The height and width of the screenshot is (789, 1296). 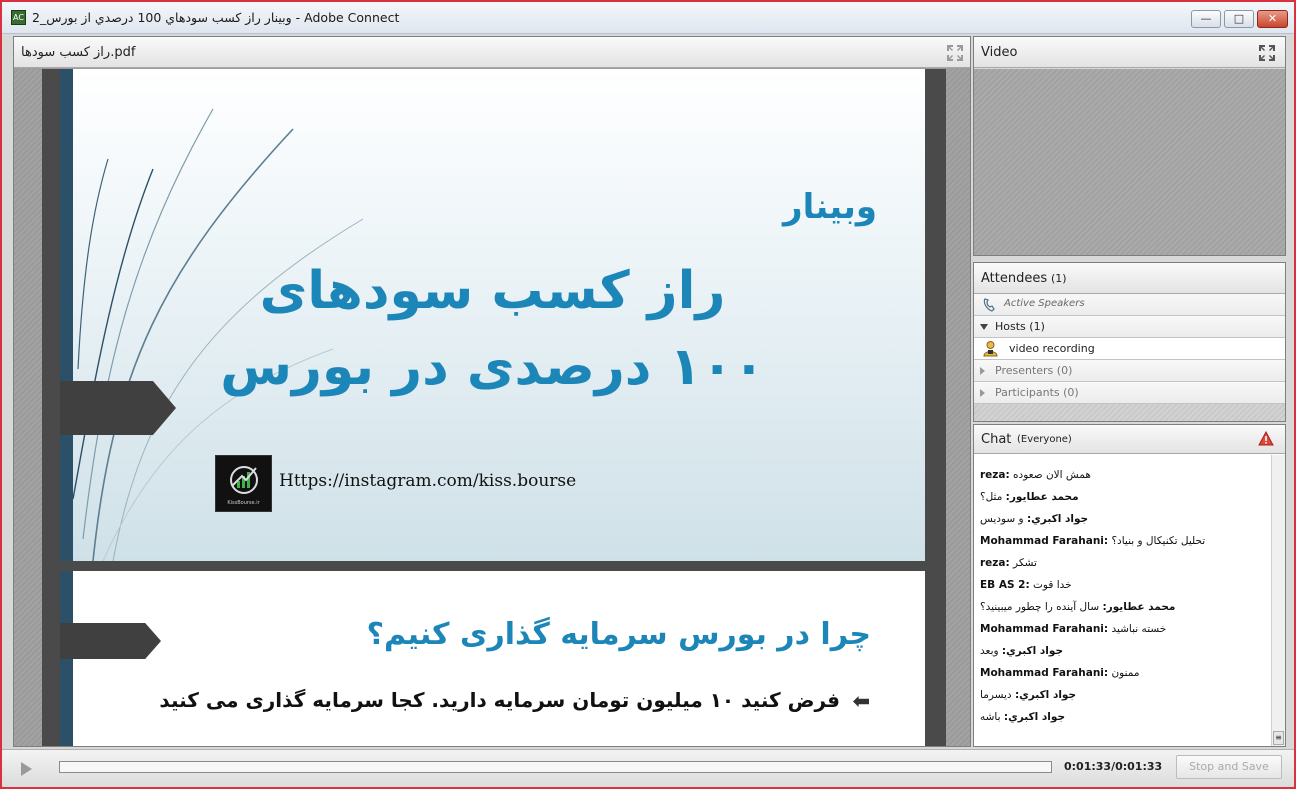 I want to click on close-icon: ✕, so click(x=1272, y=18).